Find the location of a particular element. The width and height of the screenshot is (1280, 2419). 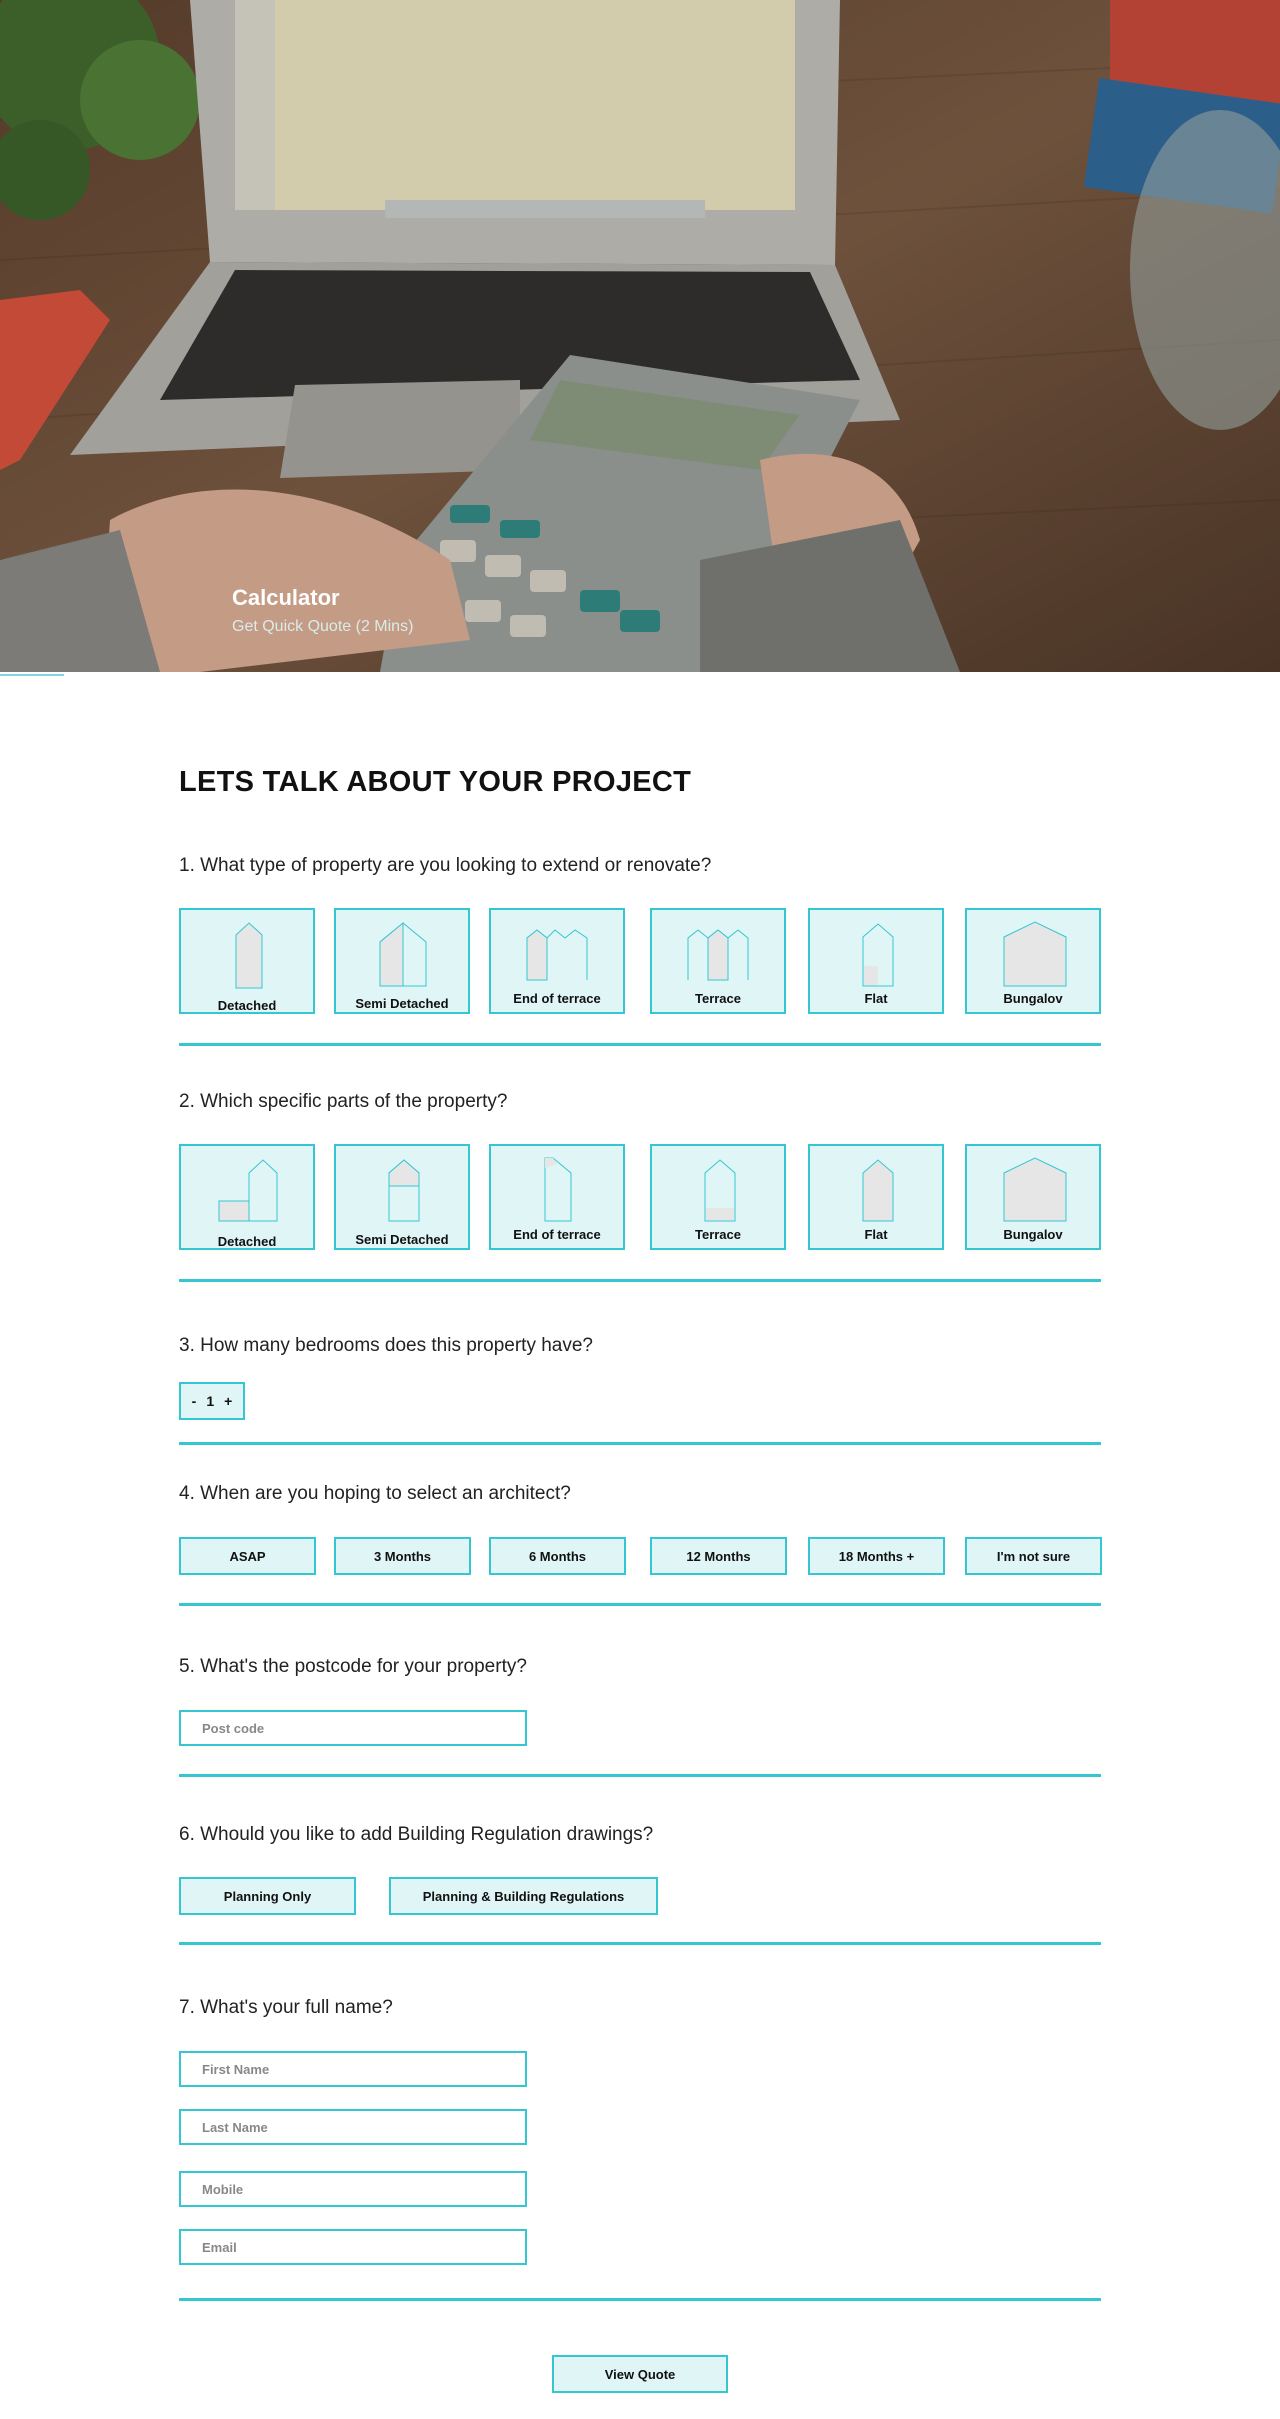

bedrooms-stepper: - 1 + is located at coordinates (212, 1401).